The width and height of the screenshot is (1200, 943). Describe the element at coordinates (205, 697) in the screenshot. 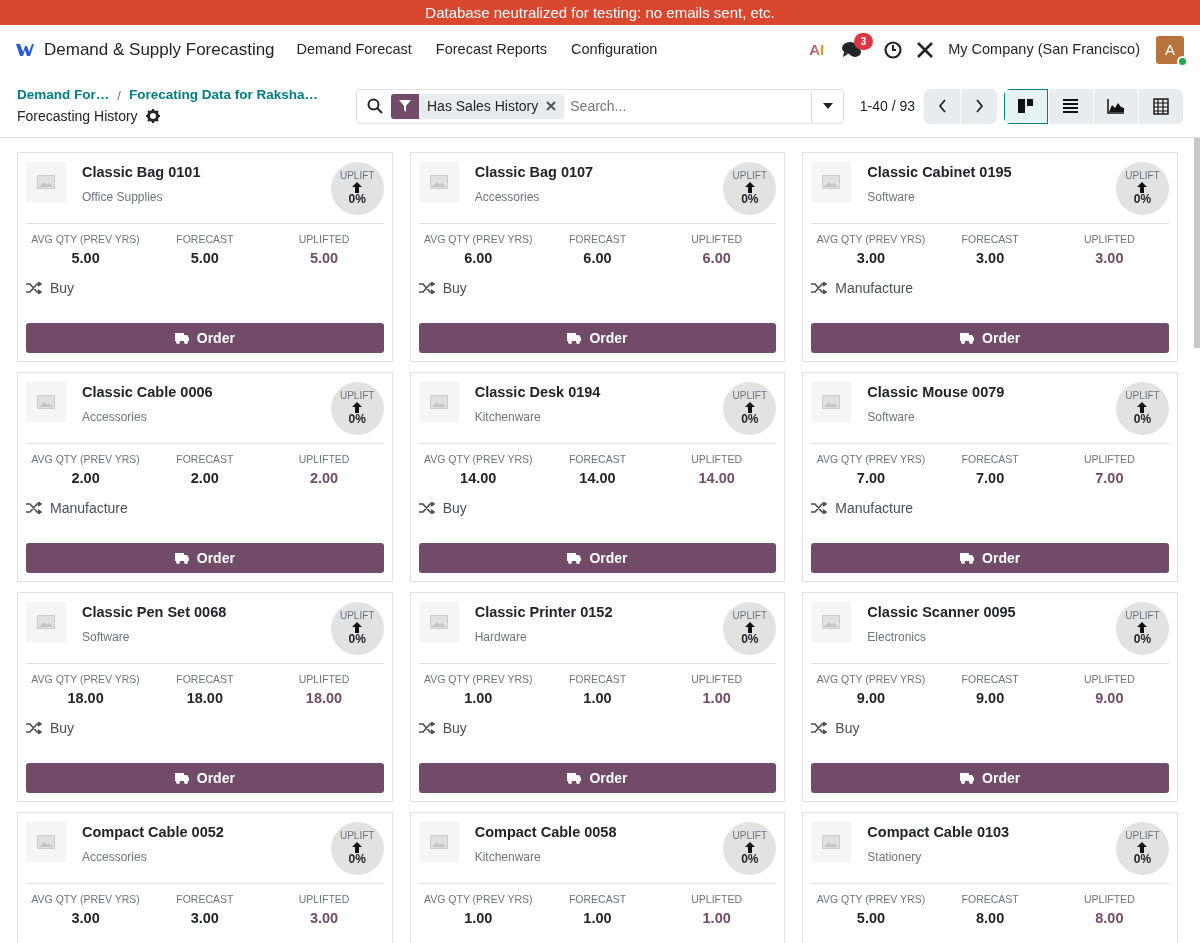

I see `product-card: Classic Pen Set 0068 Software UPLIFT 0% AVG QTY (PREV YRS) 18.00 FORECAST 18.00 UPLIFTED 18.00 Buy Order` at that location.